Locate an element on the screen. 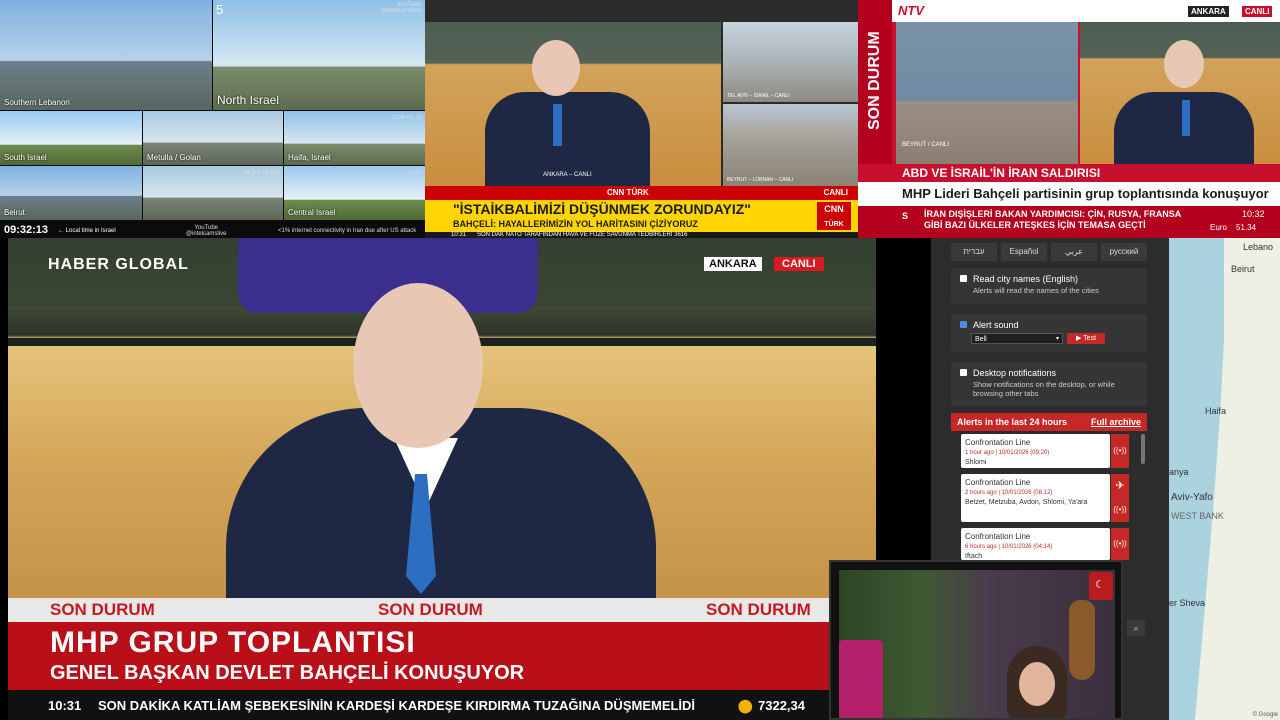 The image size is (1280, 720). camera-southern-lebanon: Southern Lebanon is located at coordinates (106, 55).